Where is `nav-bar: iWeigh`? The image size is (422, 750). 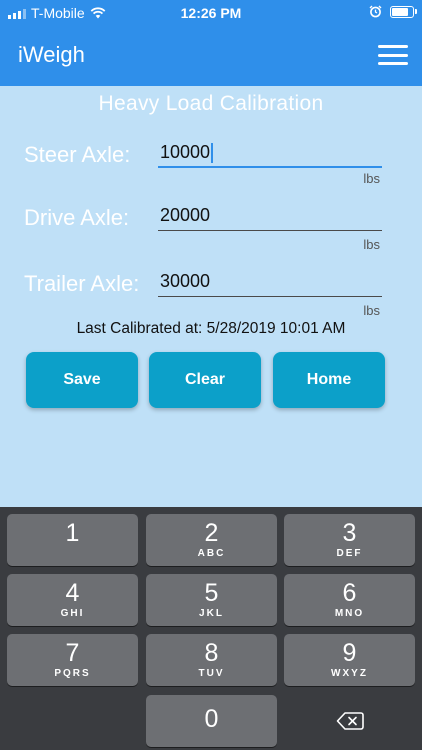 nav-bar: iWeigh is located at coordinates (211, 56).